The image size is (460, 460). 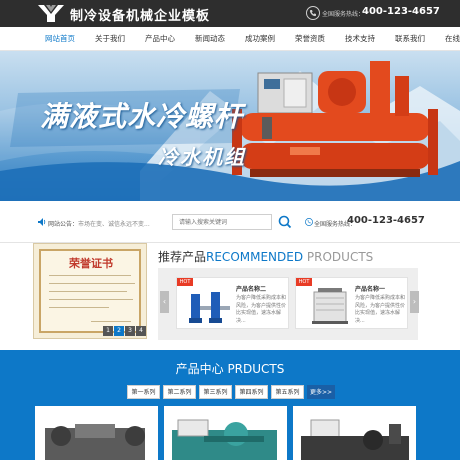 I want to click on more-button: 更多>>, so click(x=321, y=392).